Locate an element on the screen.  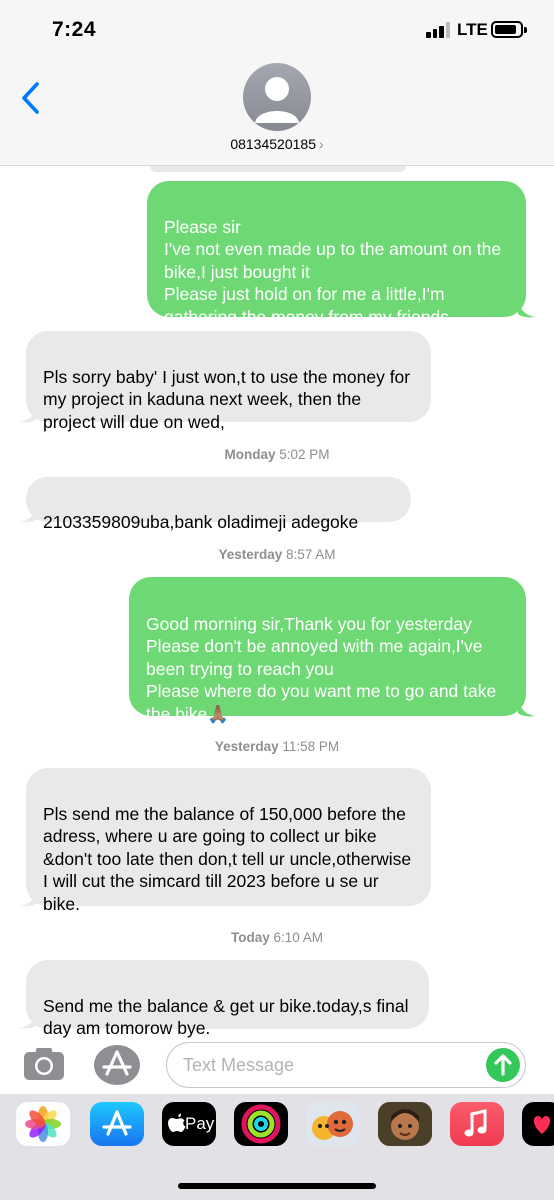
photos-icon is located at coordinates (43, 1124).